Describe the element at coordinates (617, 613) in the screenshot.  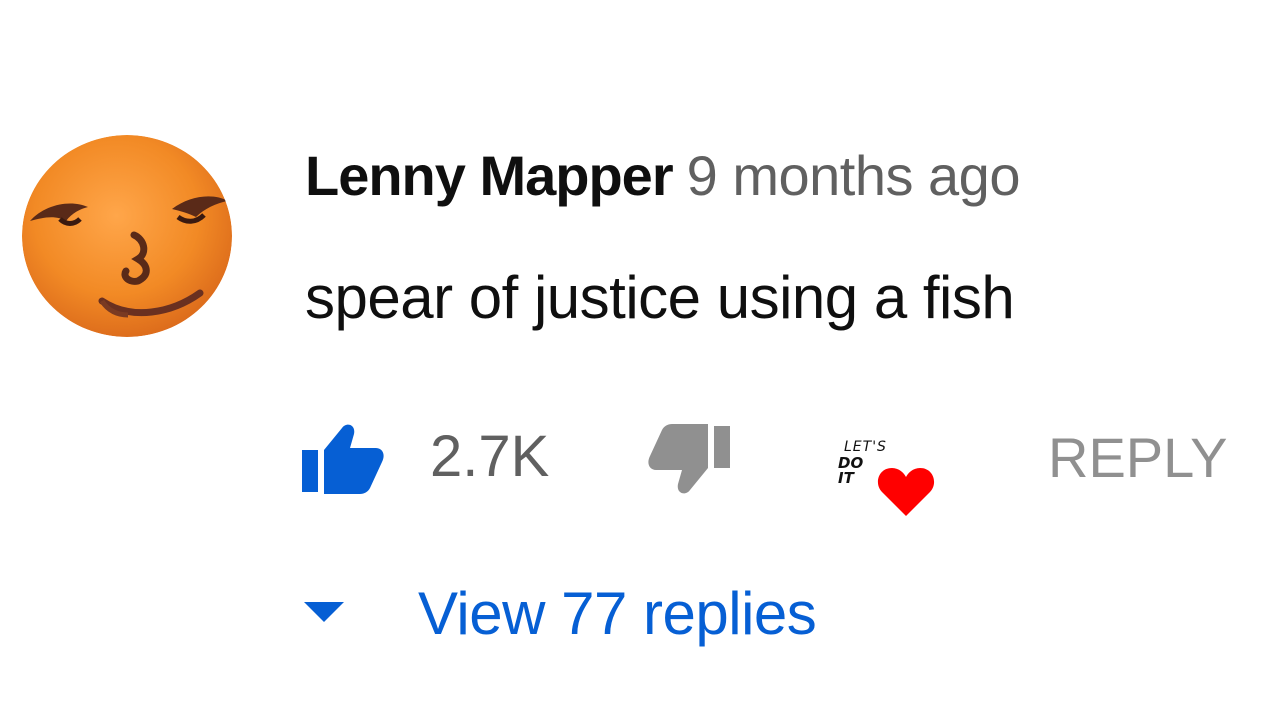
I see `view-replies-label: View 77 replies` at that location.